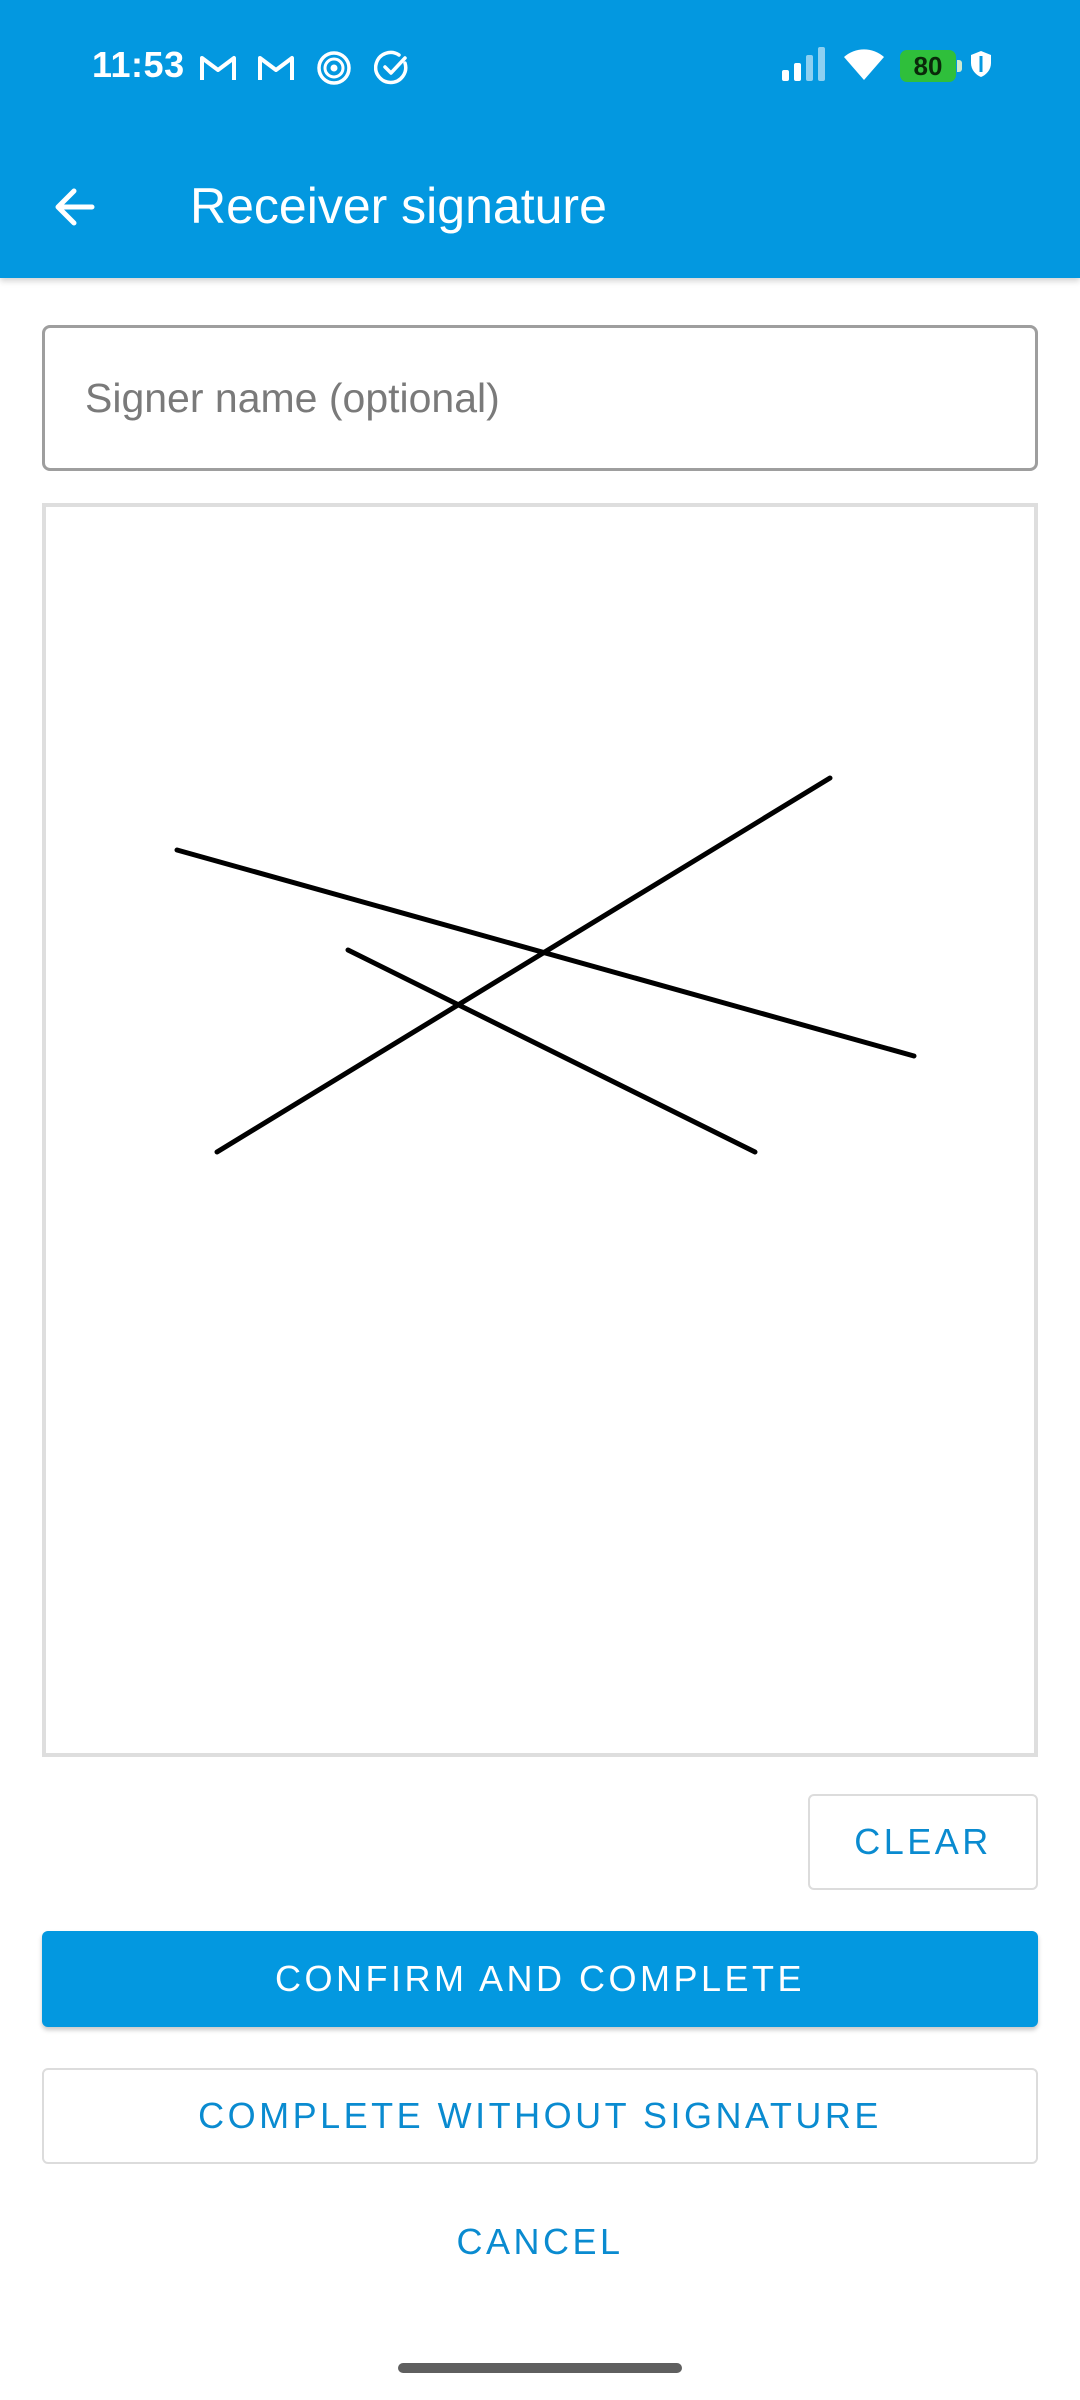 This screenshot has height=2400, width=1080. What do you see at coordinates (981, 66) in the screenshot?
I see `shield-icon` at bounding box center [981, 66].